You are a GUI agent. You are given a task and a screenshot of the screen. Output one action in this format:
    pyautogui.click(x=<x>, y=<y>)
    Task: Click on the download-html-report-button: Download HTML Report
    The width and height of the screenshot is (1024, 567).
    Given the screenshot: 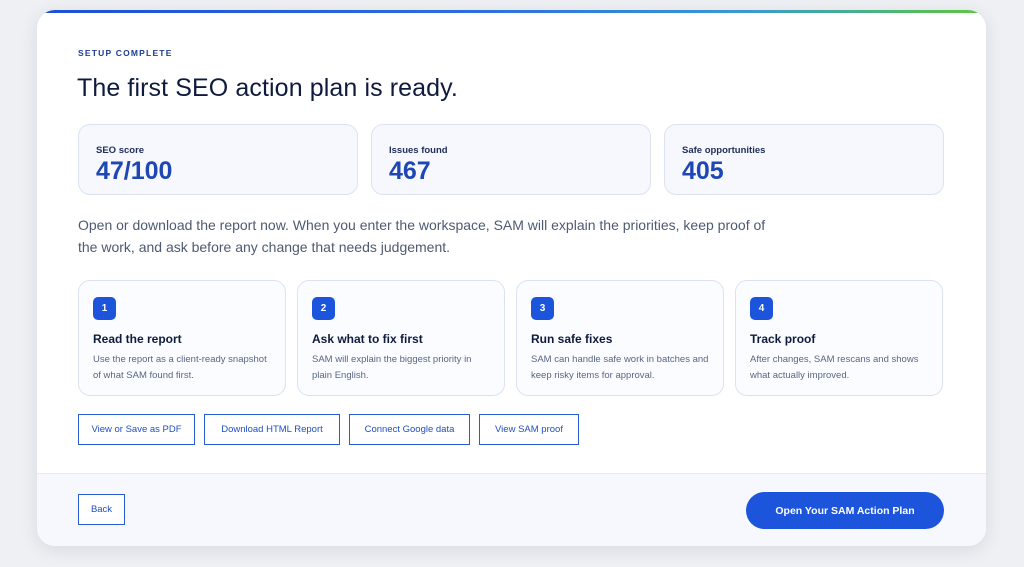 What is the action you would take?
    pyautogui.click(x=272, y=429)
    